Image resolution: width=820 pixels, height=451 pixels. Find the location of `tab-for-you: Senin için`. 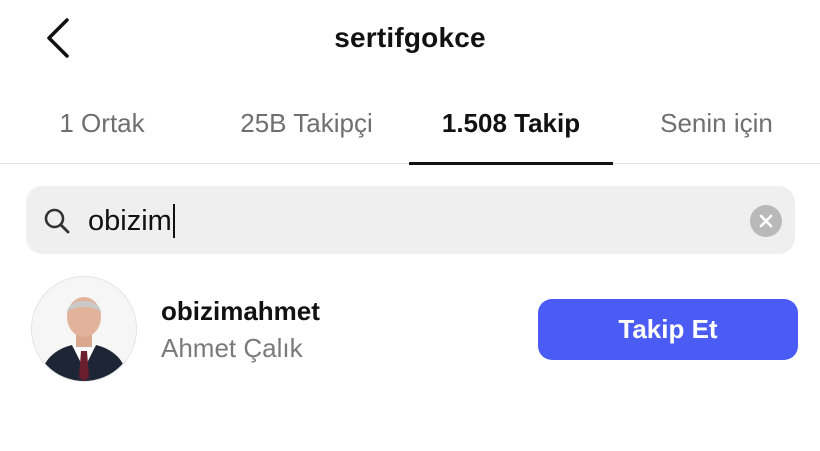

tab-for-you: Senin için is located at coordinates (716, 123).